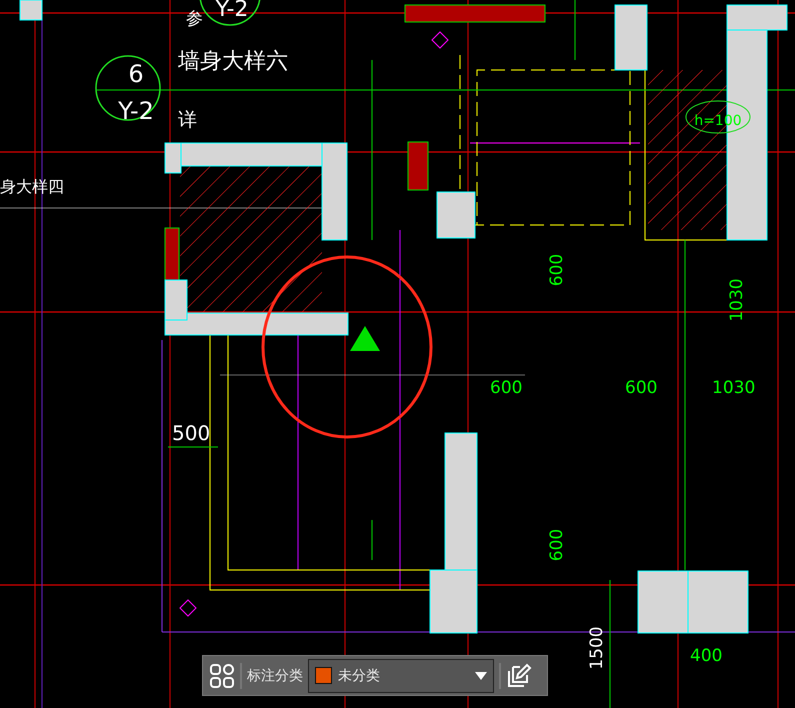 This screenshot has height=708, width=795. I want to click on dimension-text: 400, so click(706, 656).